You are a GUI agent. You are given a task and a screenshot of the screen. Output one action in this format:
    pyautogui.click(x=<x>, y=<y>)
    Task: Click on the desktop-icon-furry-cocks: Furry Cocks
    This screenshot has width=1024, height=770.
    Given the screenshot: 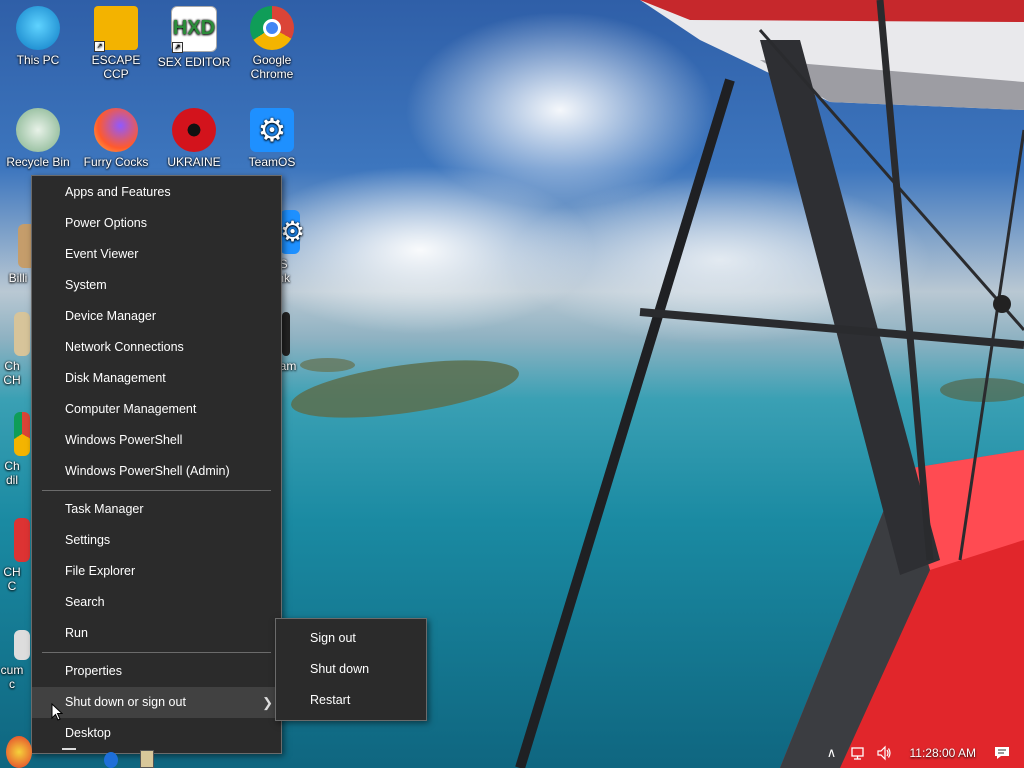 What is the action you would take?
    pyautogui.click(x=116, y=138)
    